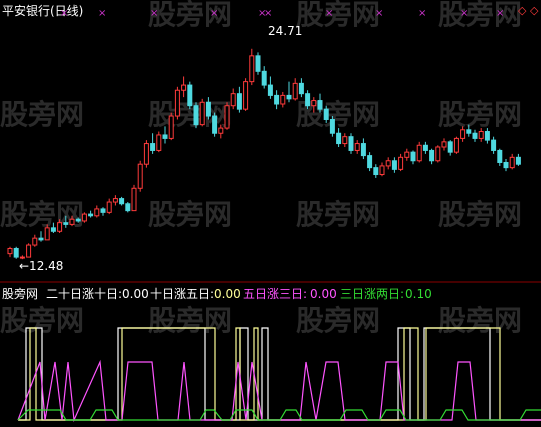 This screenshot has height=427, width=541. What do you see at coordinates (182, 293) in the screenshot?
I see `indicator-label-2: 十日涨五日:` at bounding box center [182, 293].